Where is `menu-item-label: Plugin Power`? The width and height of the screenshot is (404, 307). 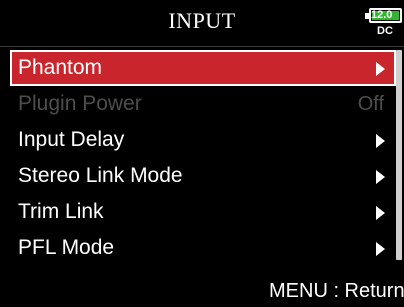 menu-item-label: Plugin Power is located at coordinates (80, 103).